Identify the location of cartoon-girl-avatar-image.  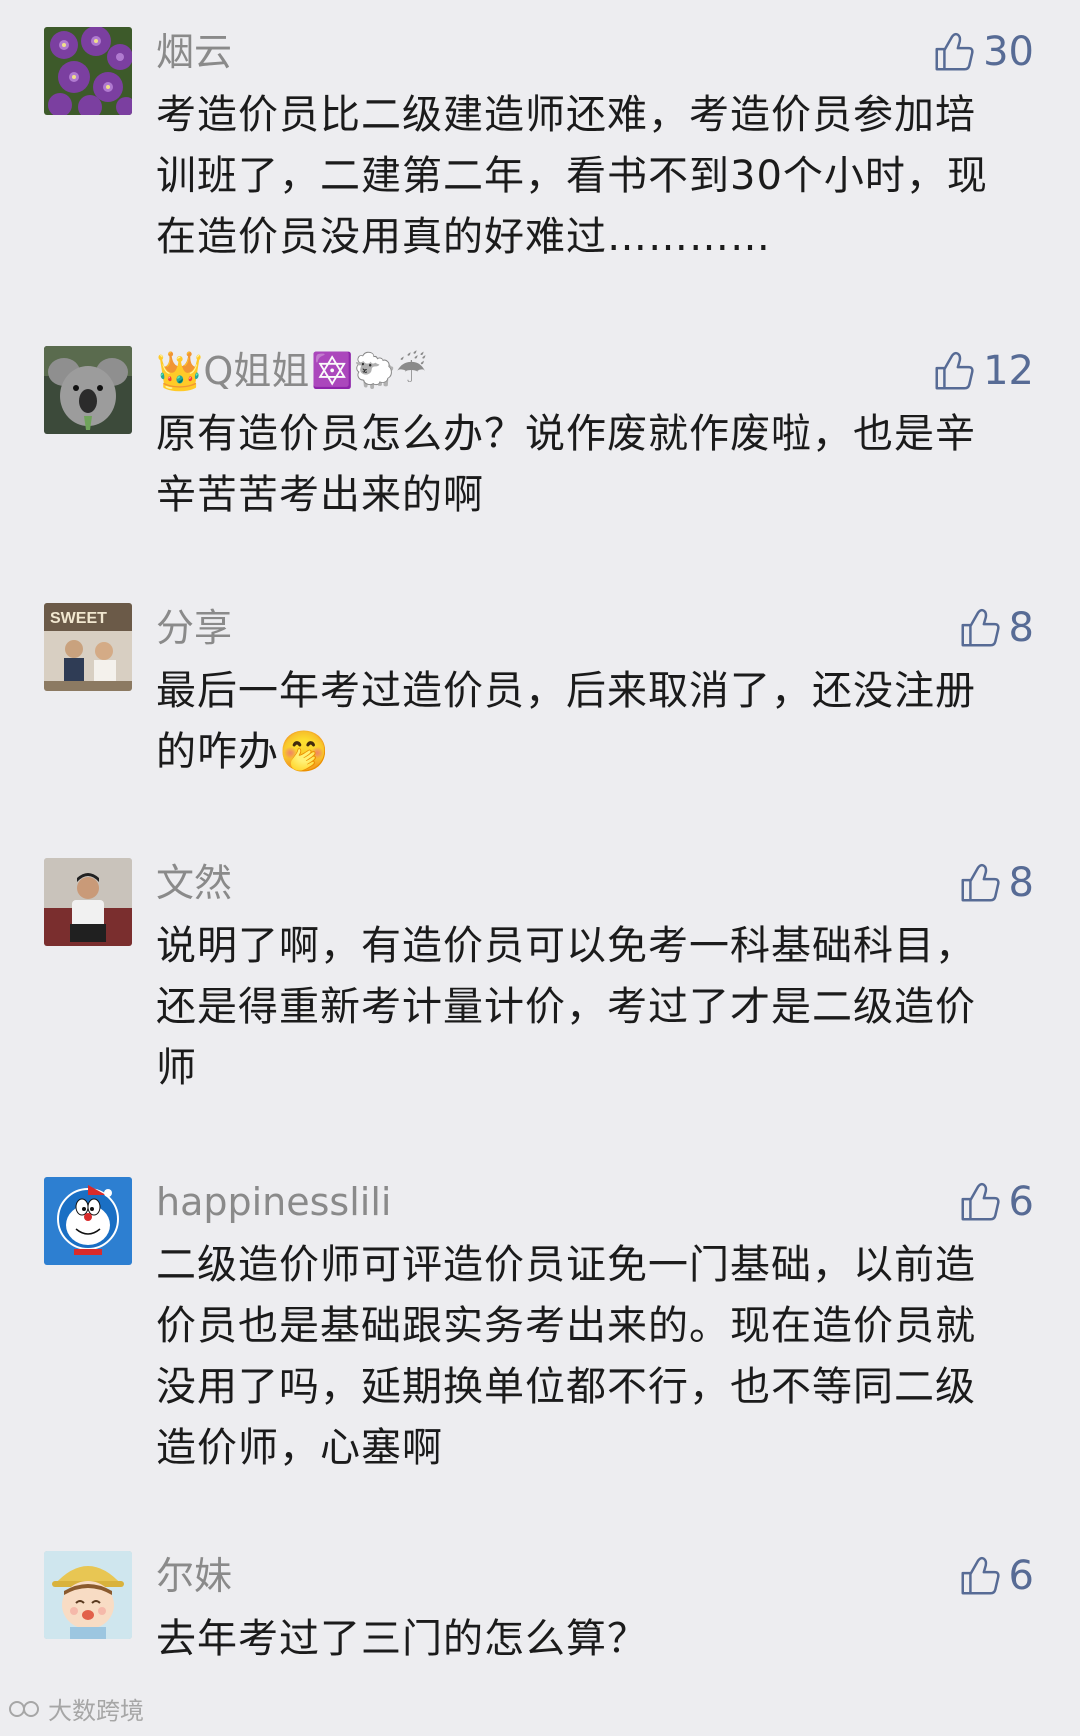
(88, 1595).